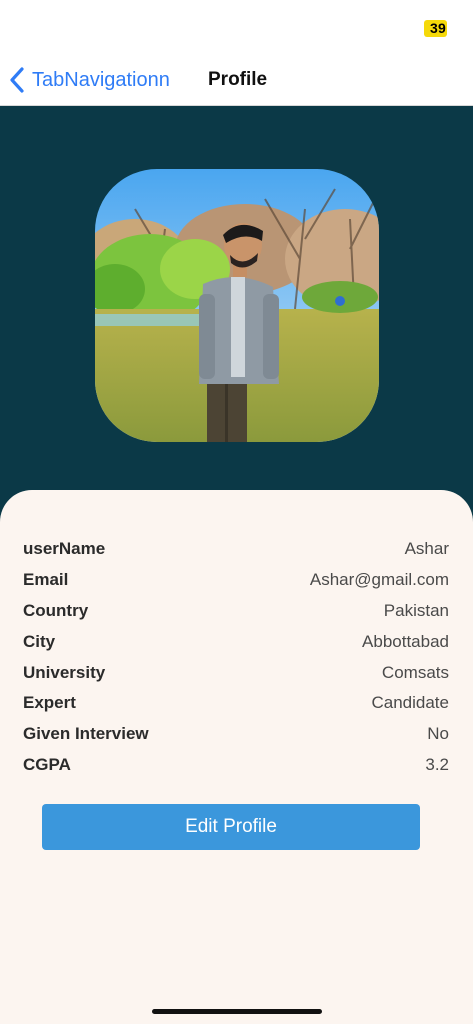 The image size is (473, 1024). I want to click on status-bar: 39, so click(236, 28).